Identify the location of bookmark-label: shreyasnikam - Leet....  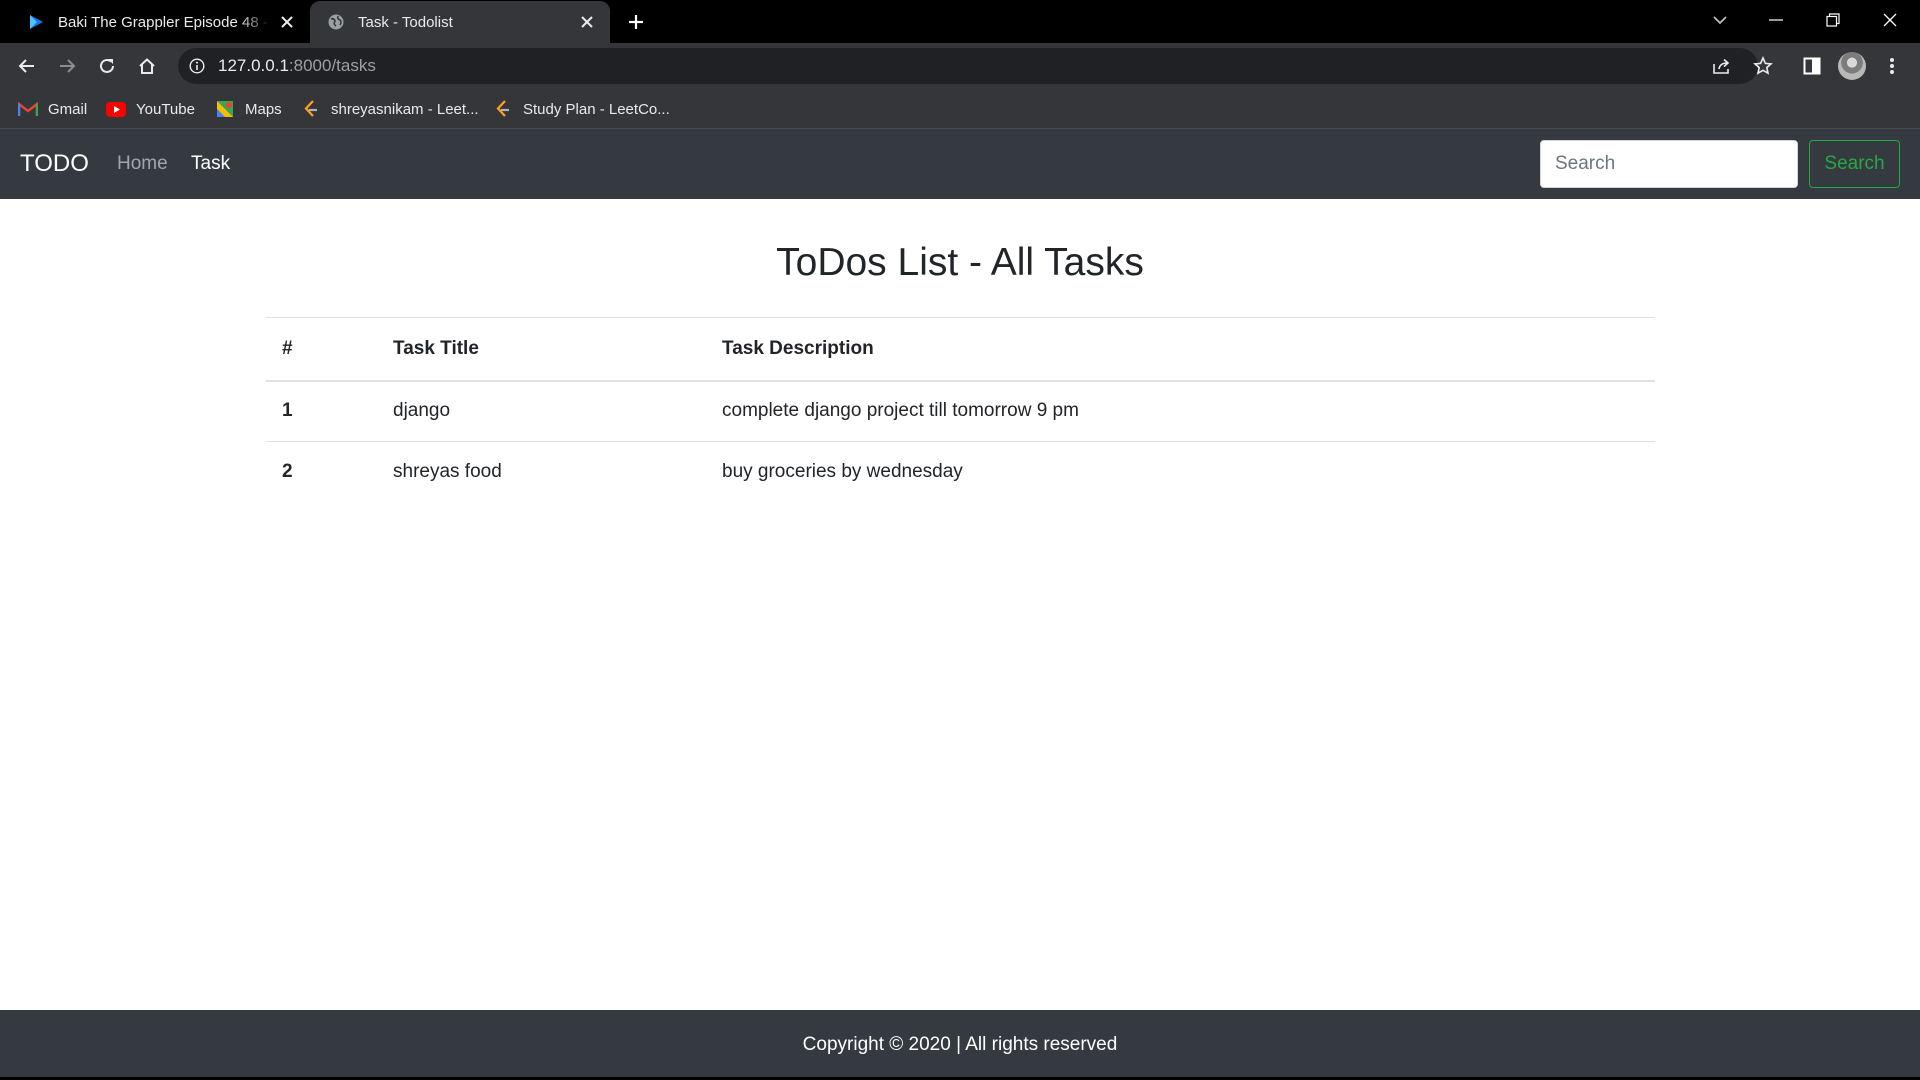
(405, 109).